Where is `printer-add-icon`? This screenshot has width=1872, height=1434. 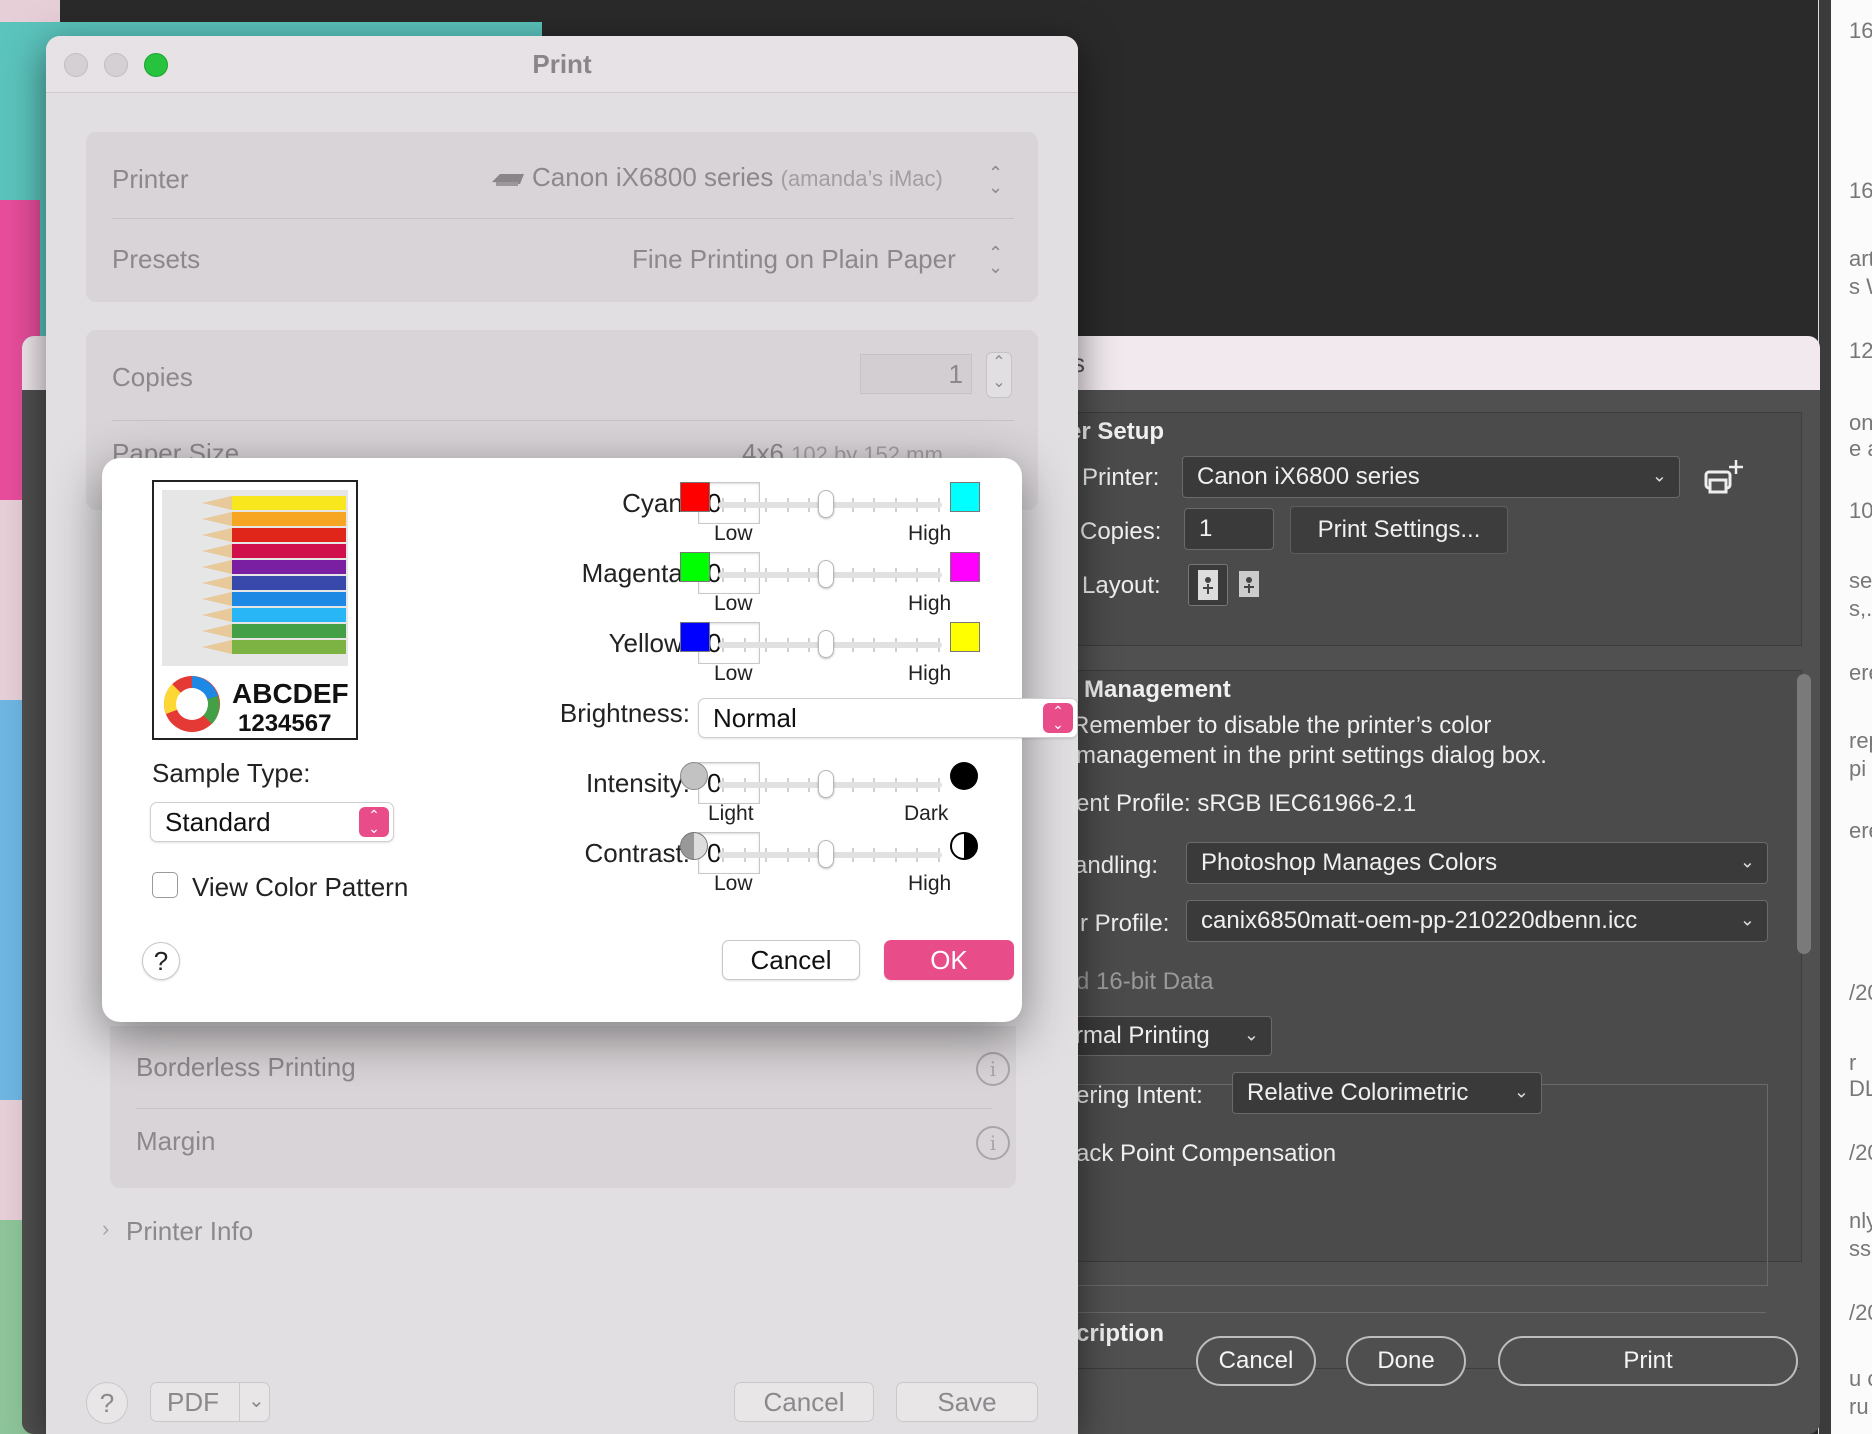
printer-add-icon is located at coordinates (1724, 478).